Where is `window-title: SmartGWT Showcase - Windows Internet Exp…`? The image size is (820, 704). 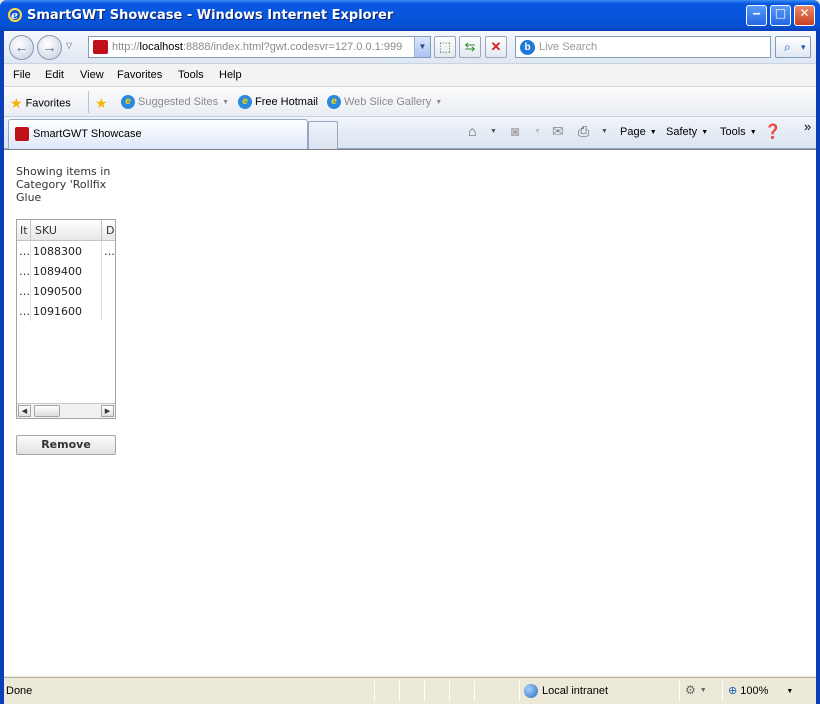
window-title: SmartGWT Showcase - Windows Internet Exp… is located at coordinates (210, 15).